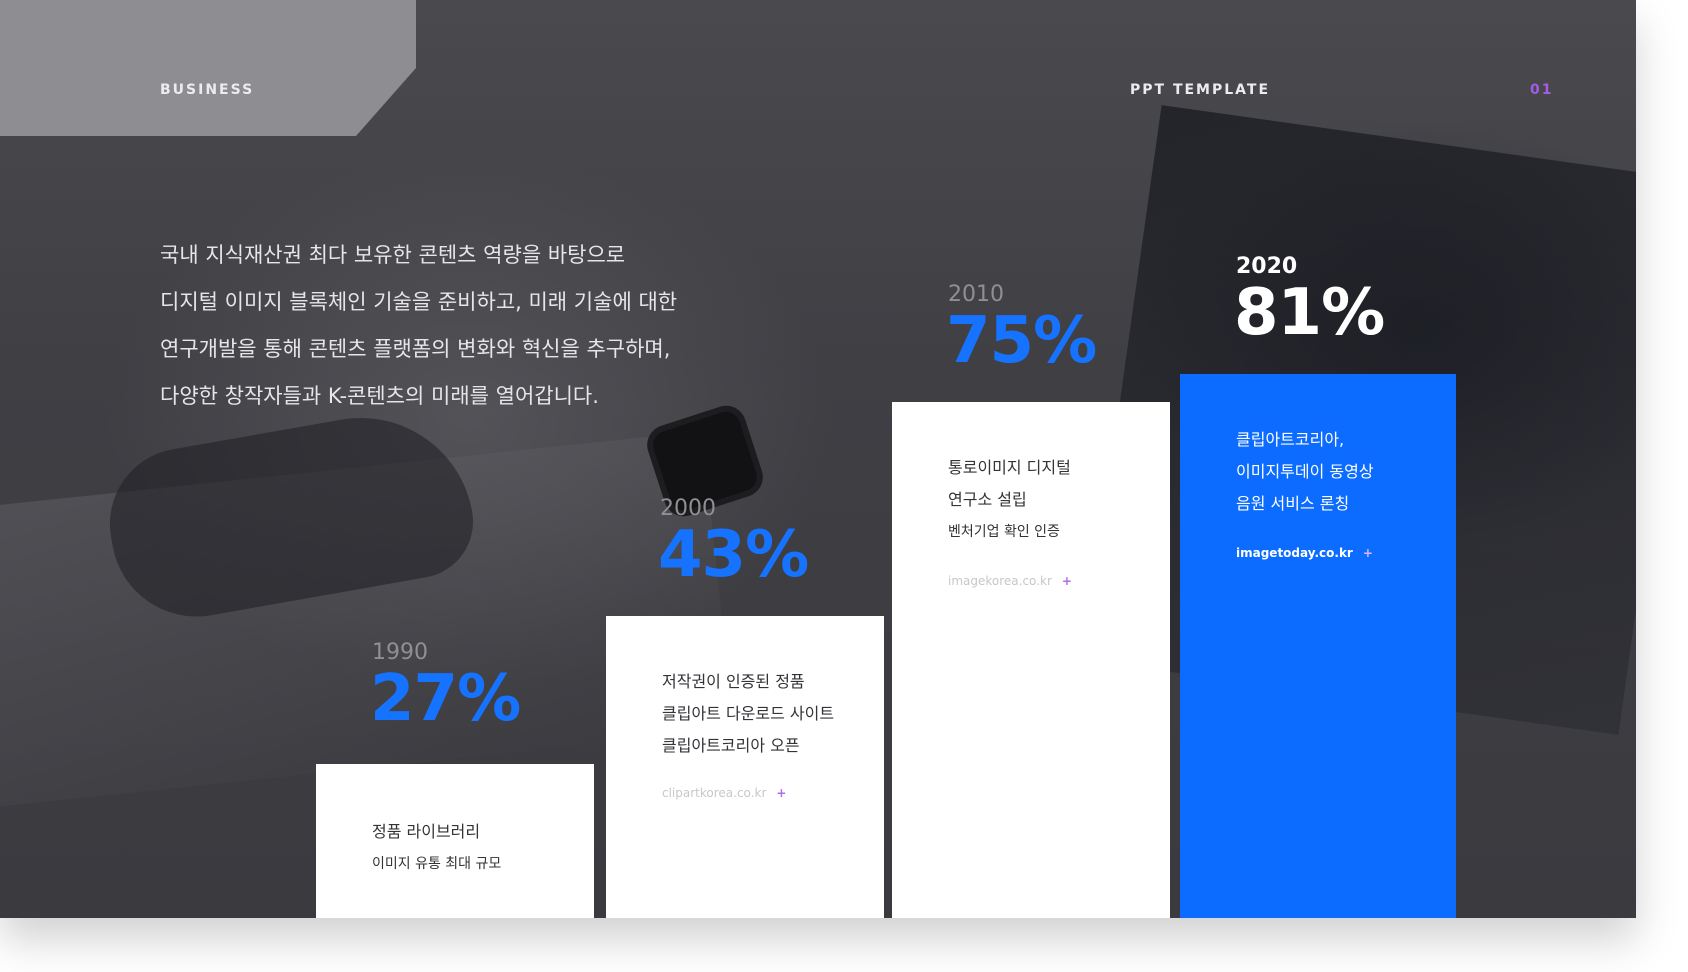 The height and width of the screenshot is (972, 1688). I want to click on card-line: 클립아트코리아,, so click(1290, 439).